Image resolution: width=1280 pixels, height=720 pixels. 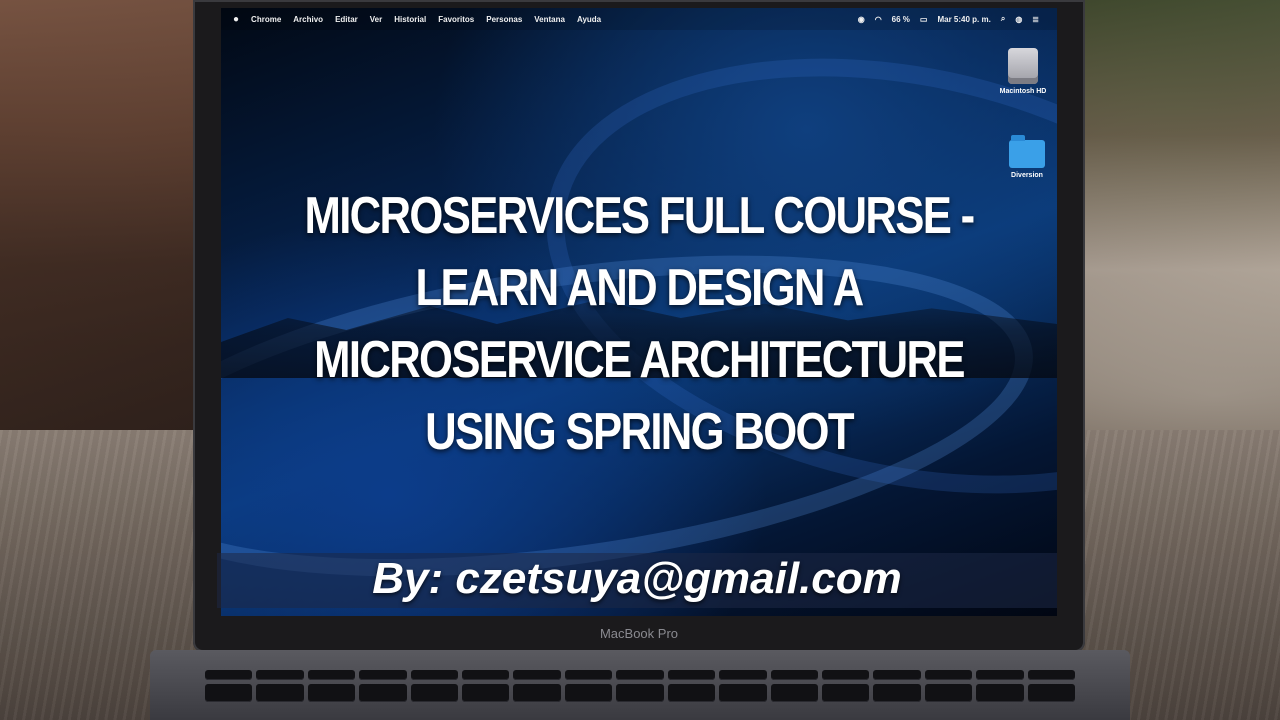 What do you see at coordinates (549, 19) in the screenshot?
I see `menu-item-ventana: Ventana` at bounding box center [549, 19].